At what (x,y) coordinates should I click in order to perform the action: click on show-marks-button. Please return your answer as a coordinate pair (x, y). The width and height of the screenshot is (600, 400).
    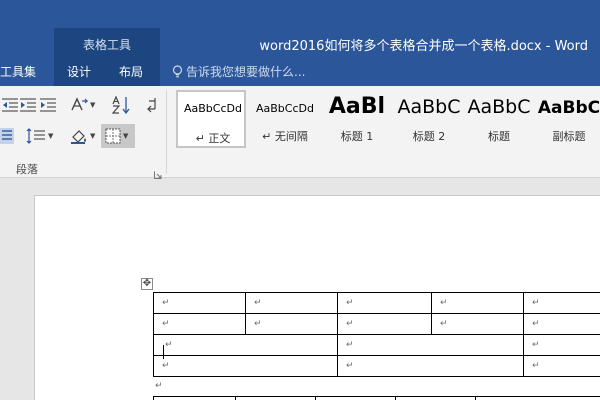
    Looking at the image, I should click on (152, 105).